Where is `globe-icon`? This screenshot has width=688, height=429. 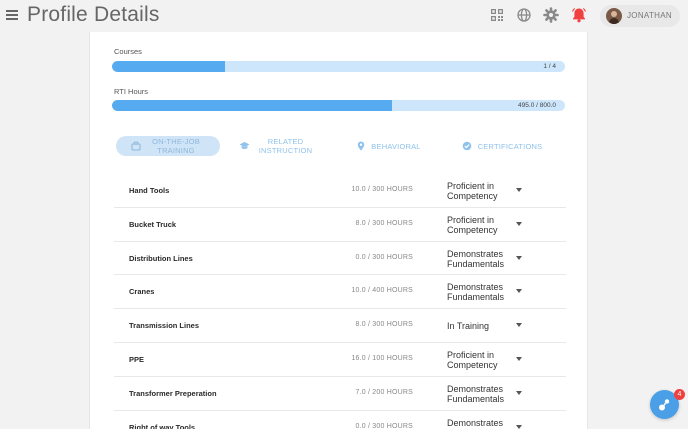 globe-icon is located at coordinates (524, 15).